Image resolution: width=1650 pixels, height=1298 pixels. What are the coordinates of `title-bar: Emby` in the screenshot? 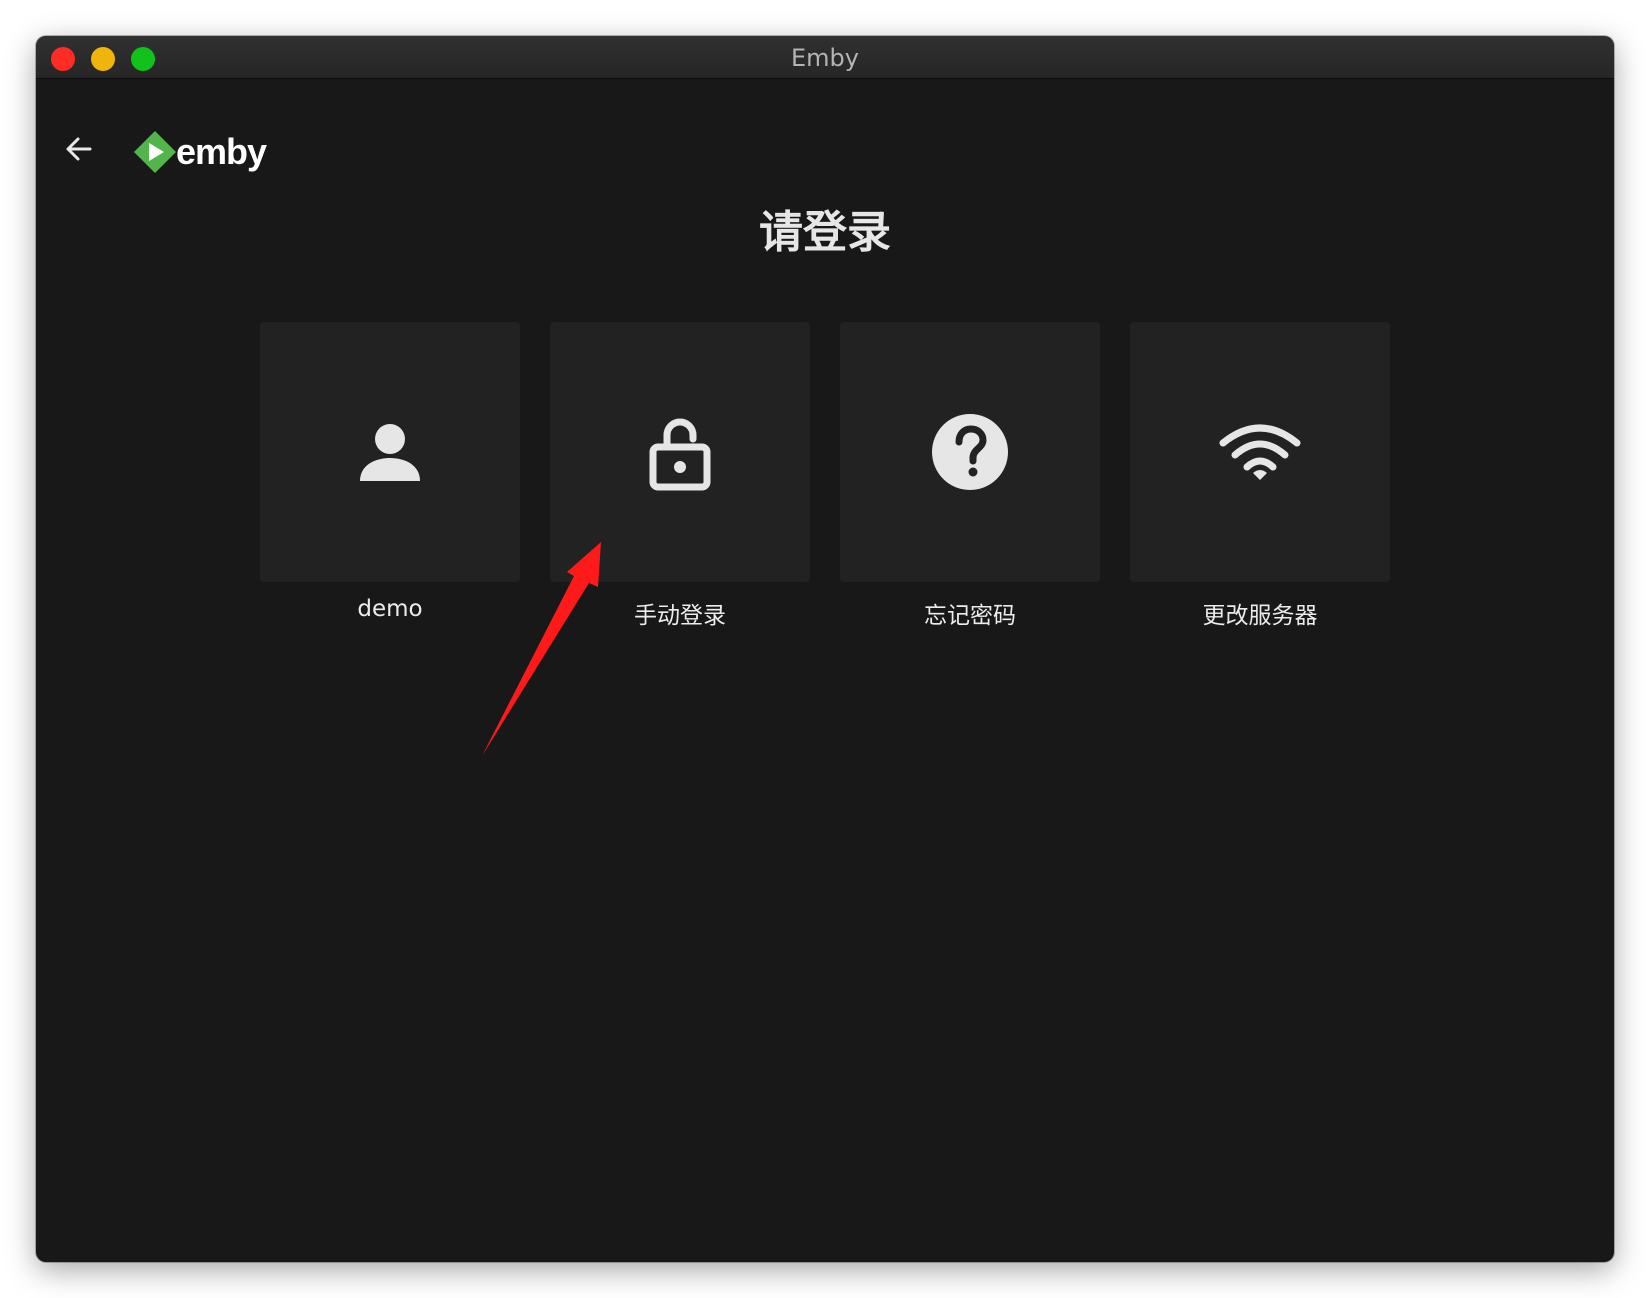 It's located at (825, 57).